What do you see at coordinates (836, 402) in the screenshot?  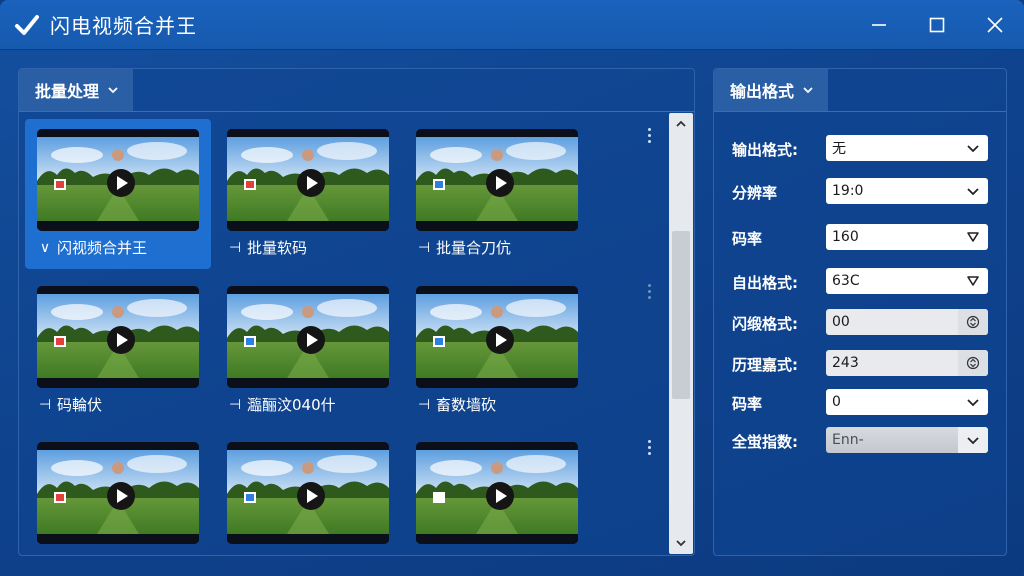 I see `field-value: 0` at bounding box center [836, 402].